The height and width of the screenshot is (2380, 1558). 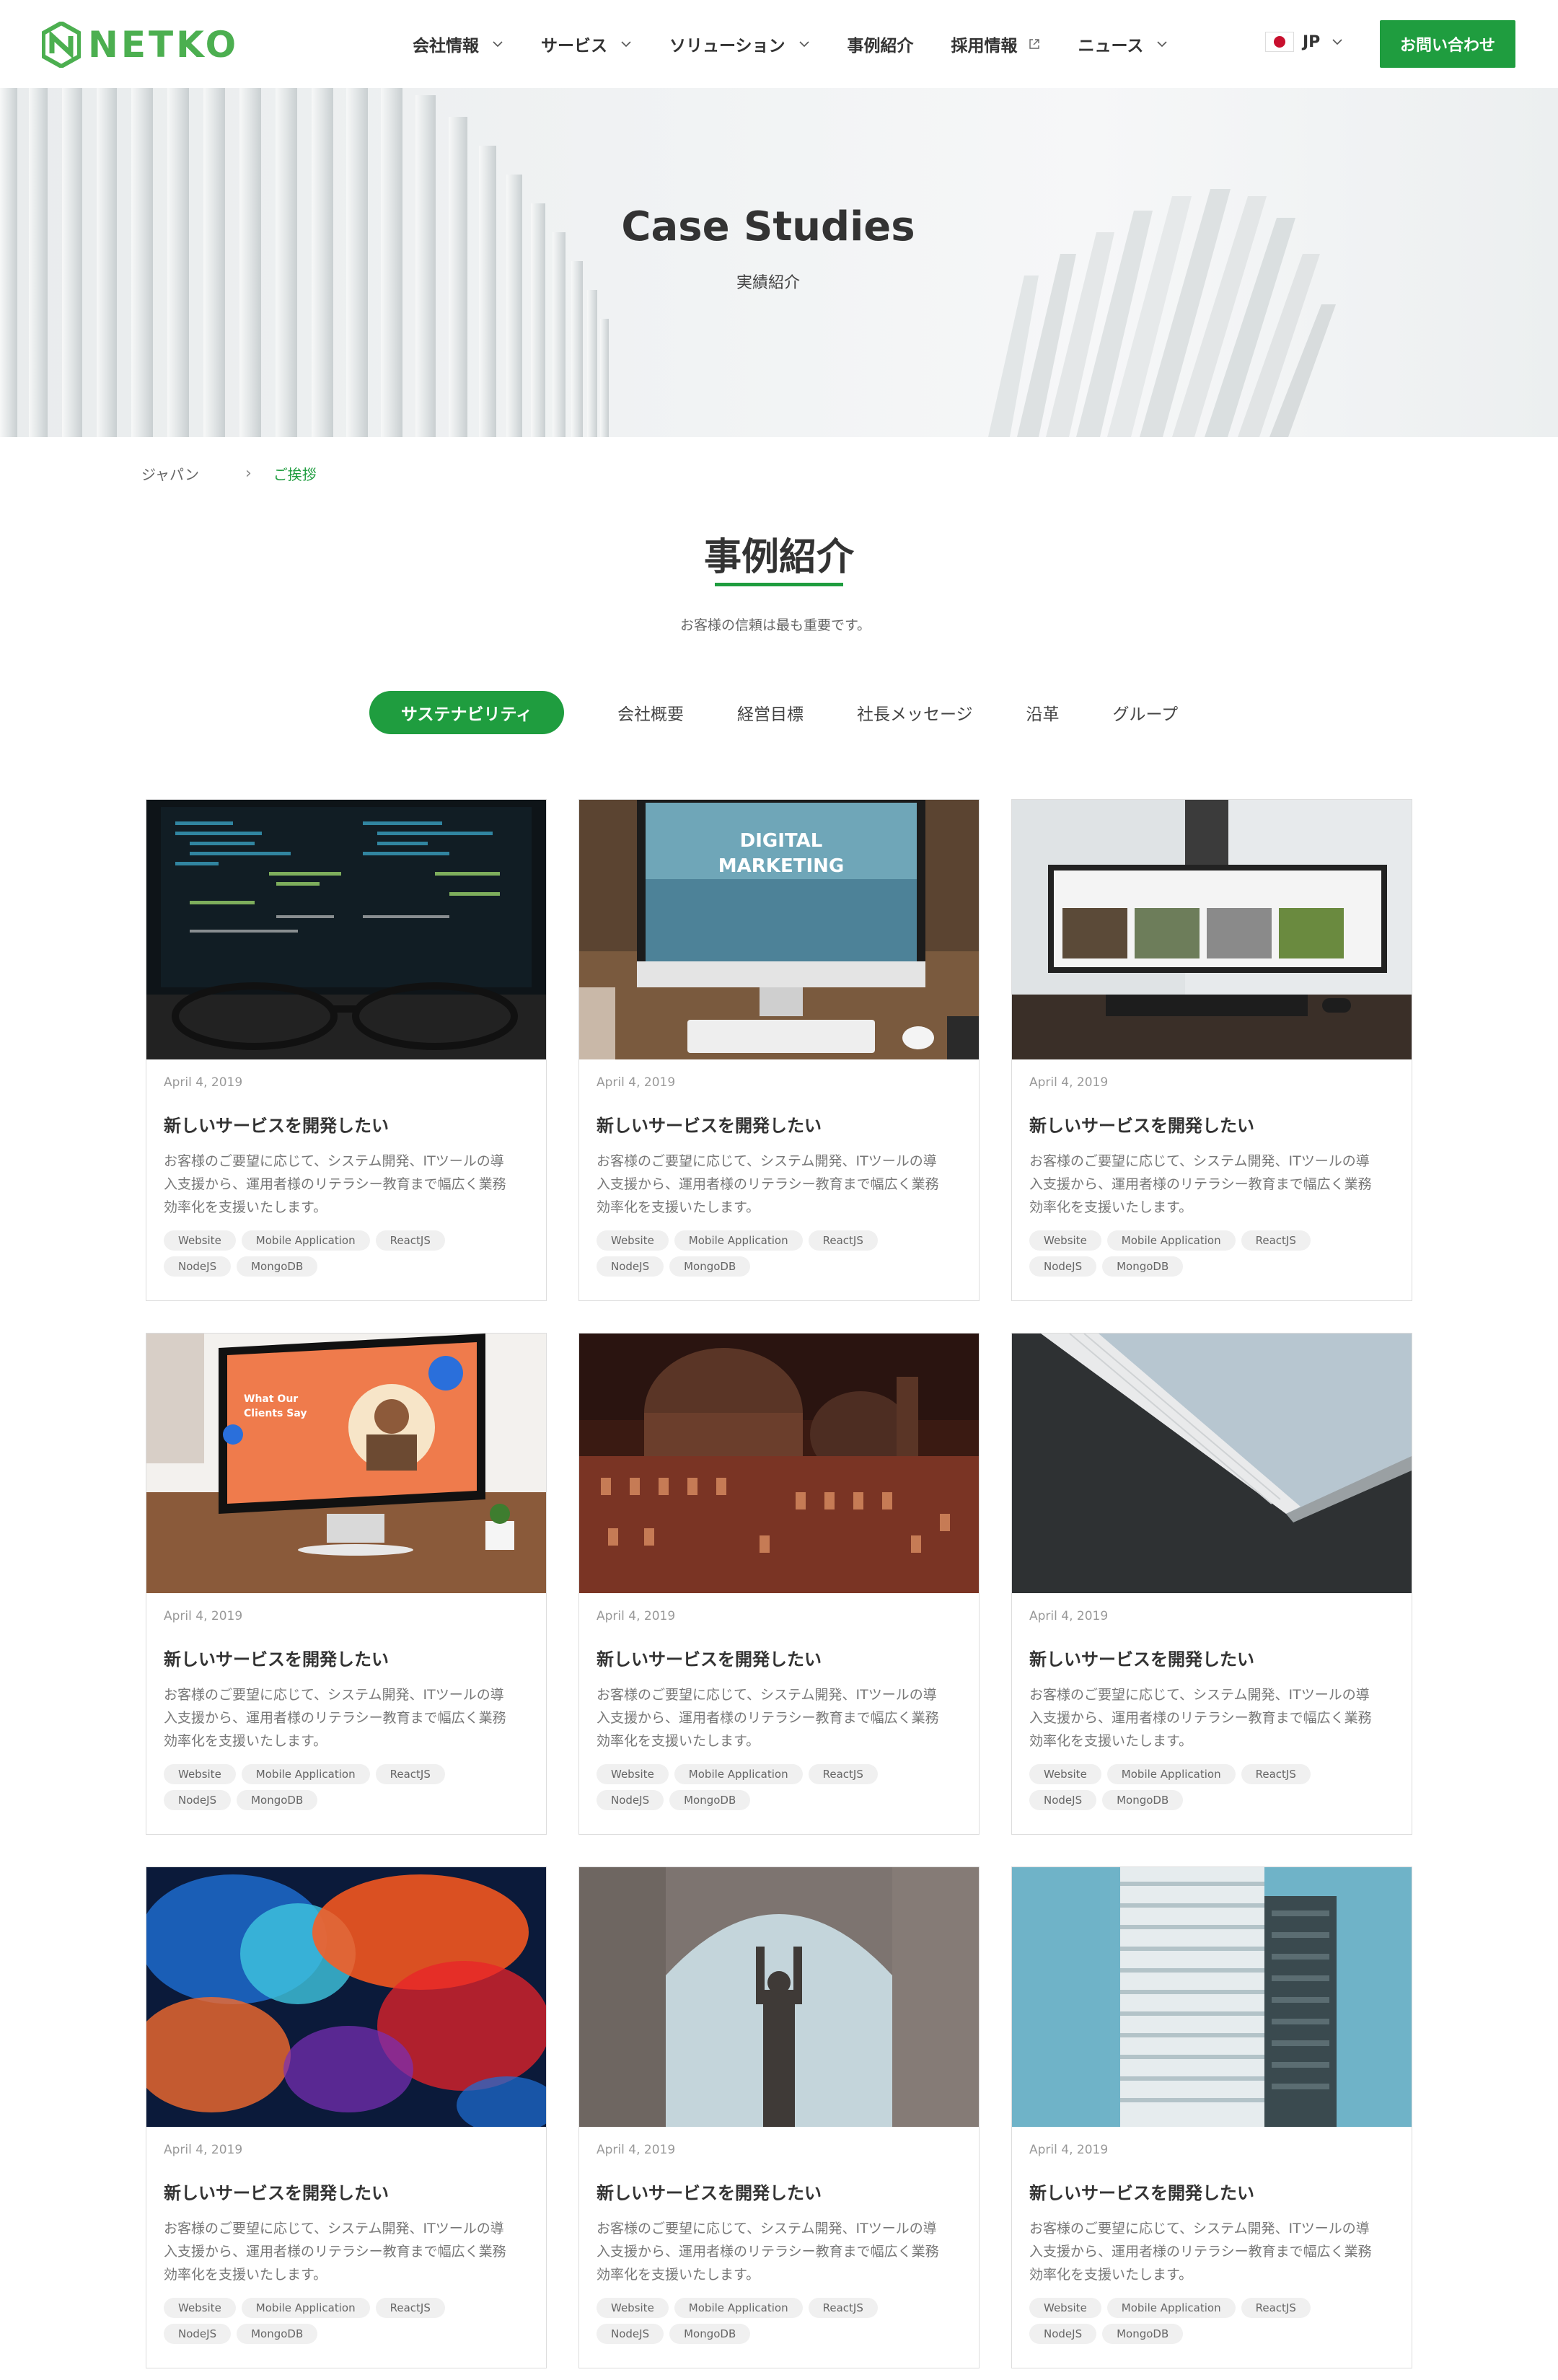 What do you see at coordinates (1212, 1997) in the screenshot?
I see `card-image-tower-building` at bounding box center [1212, 1997].